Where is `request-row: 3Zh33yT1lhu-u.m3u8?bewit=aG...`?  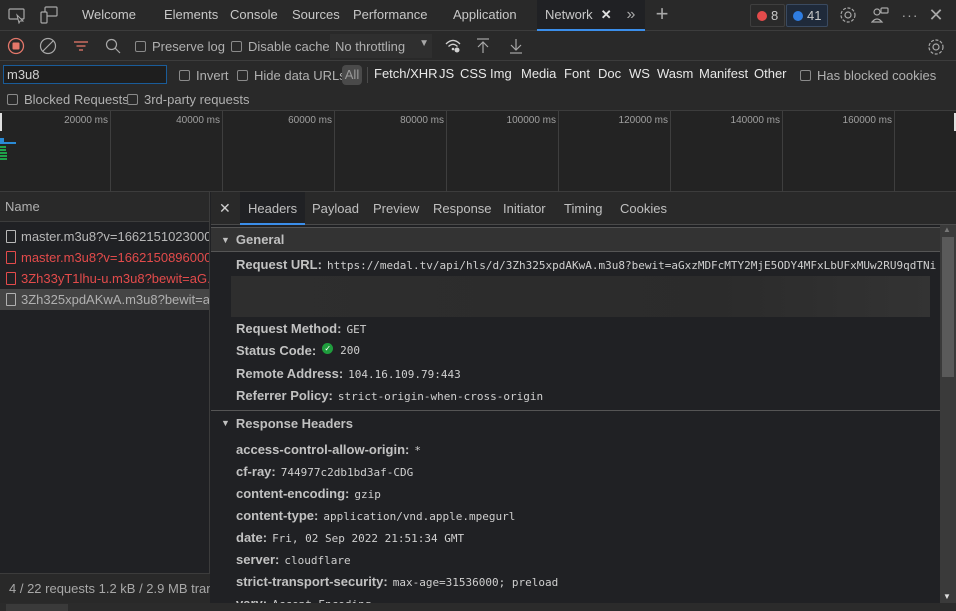
request-row: 3Zh33yT1lhu-u.m3u8?bewit=aG... is located at coordinates (104, 278).